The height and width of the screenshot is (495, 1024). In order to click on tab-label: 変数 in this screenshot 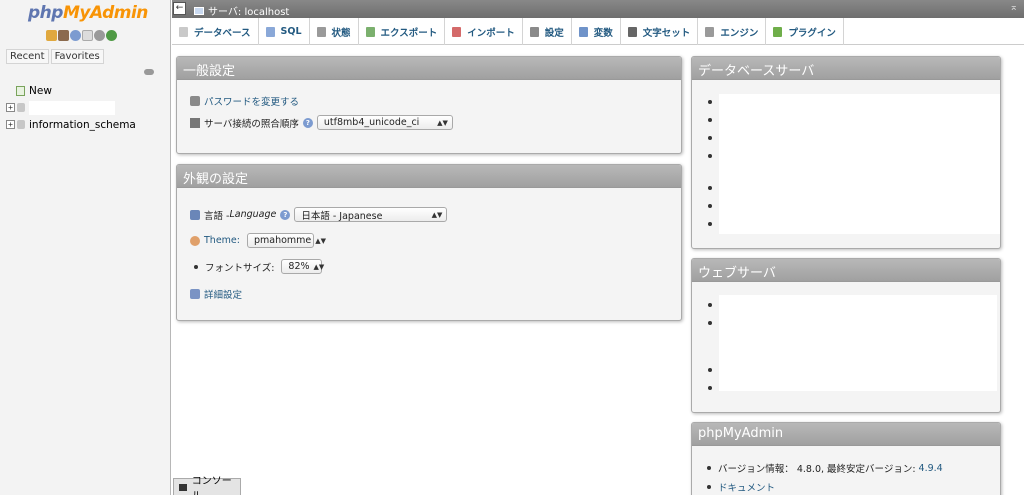, I will do `click(603, 33)`.